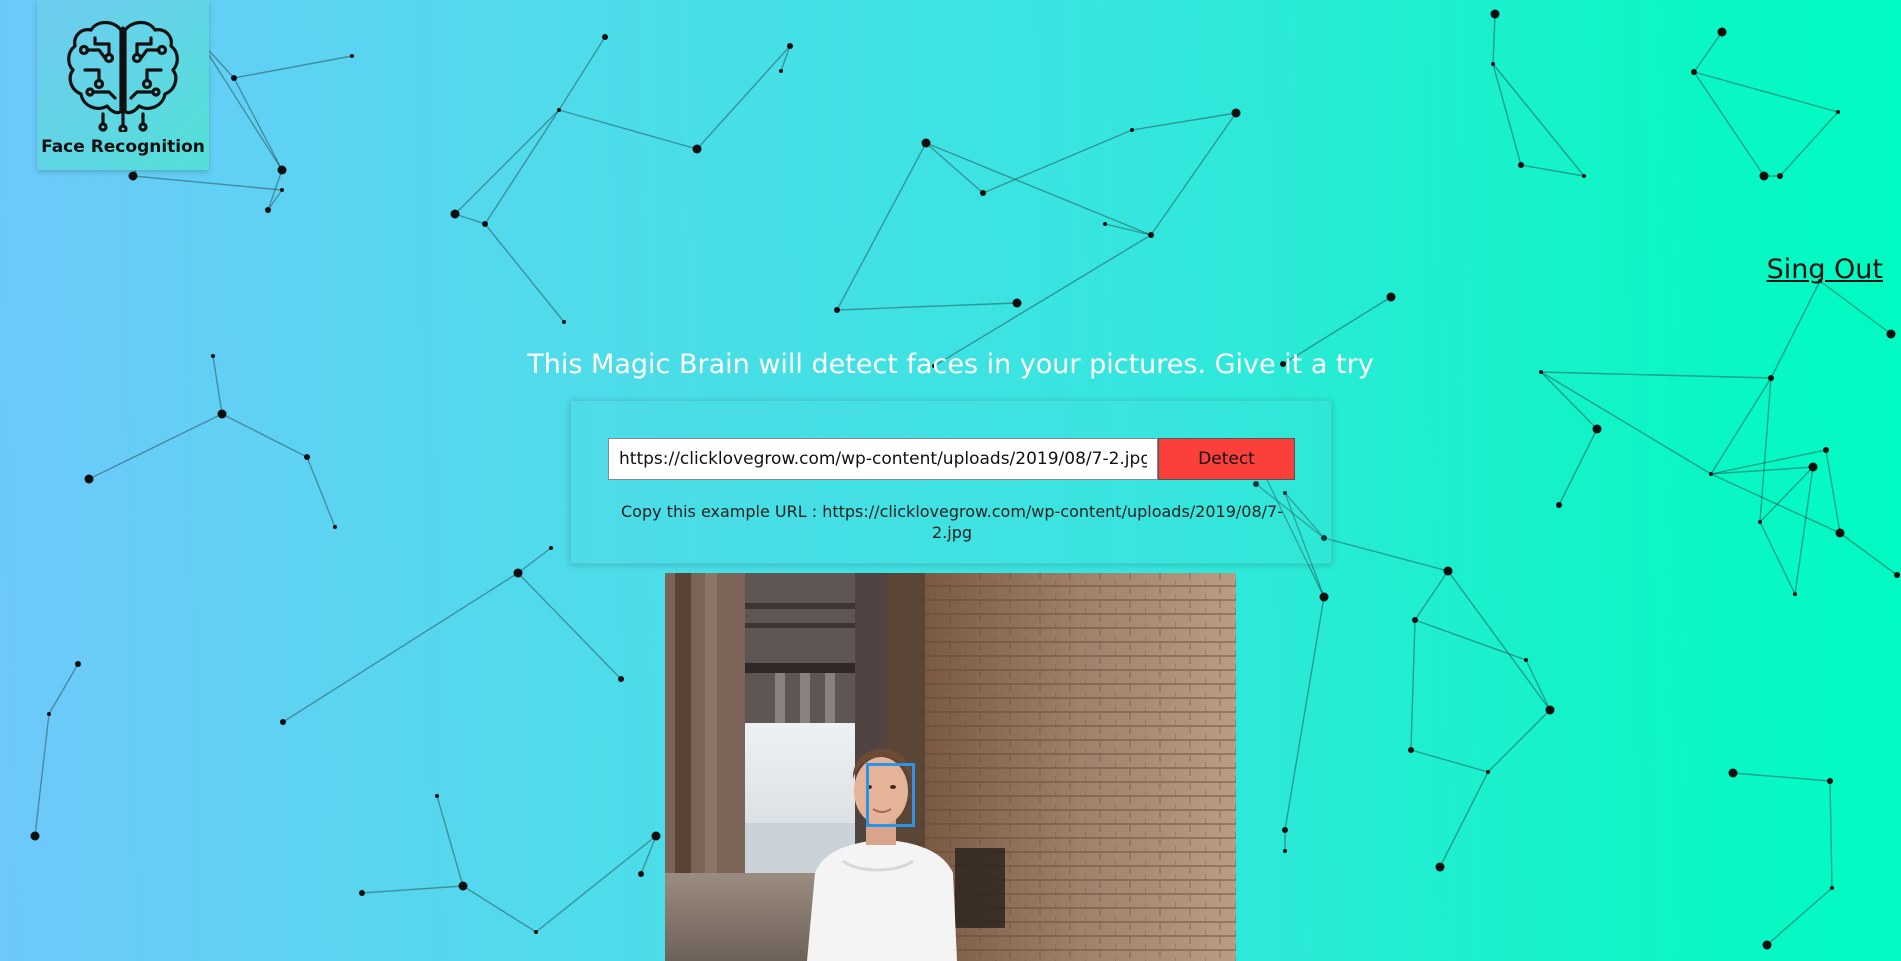  What do you see at coordinates (1226, 459) in the screenshot?
I see `detect-button: Detect` at bounding box center [1226, 459].